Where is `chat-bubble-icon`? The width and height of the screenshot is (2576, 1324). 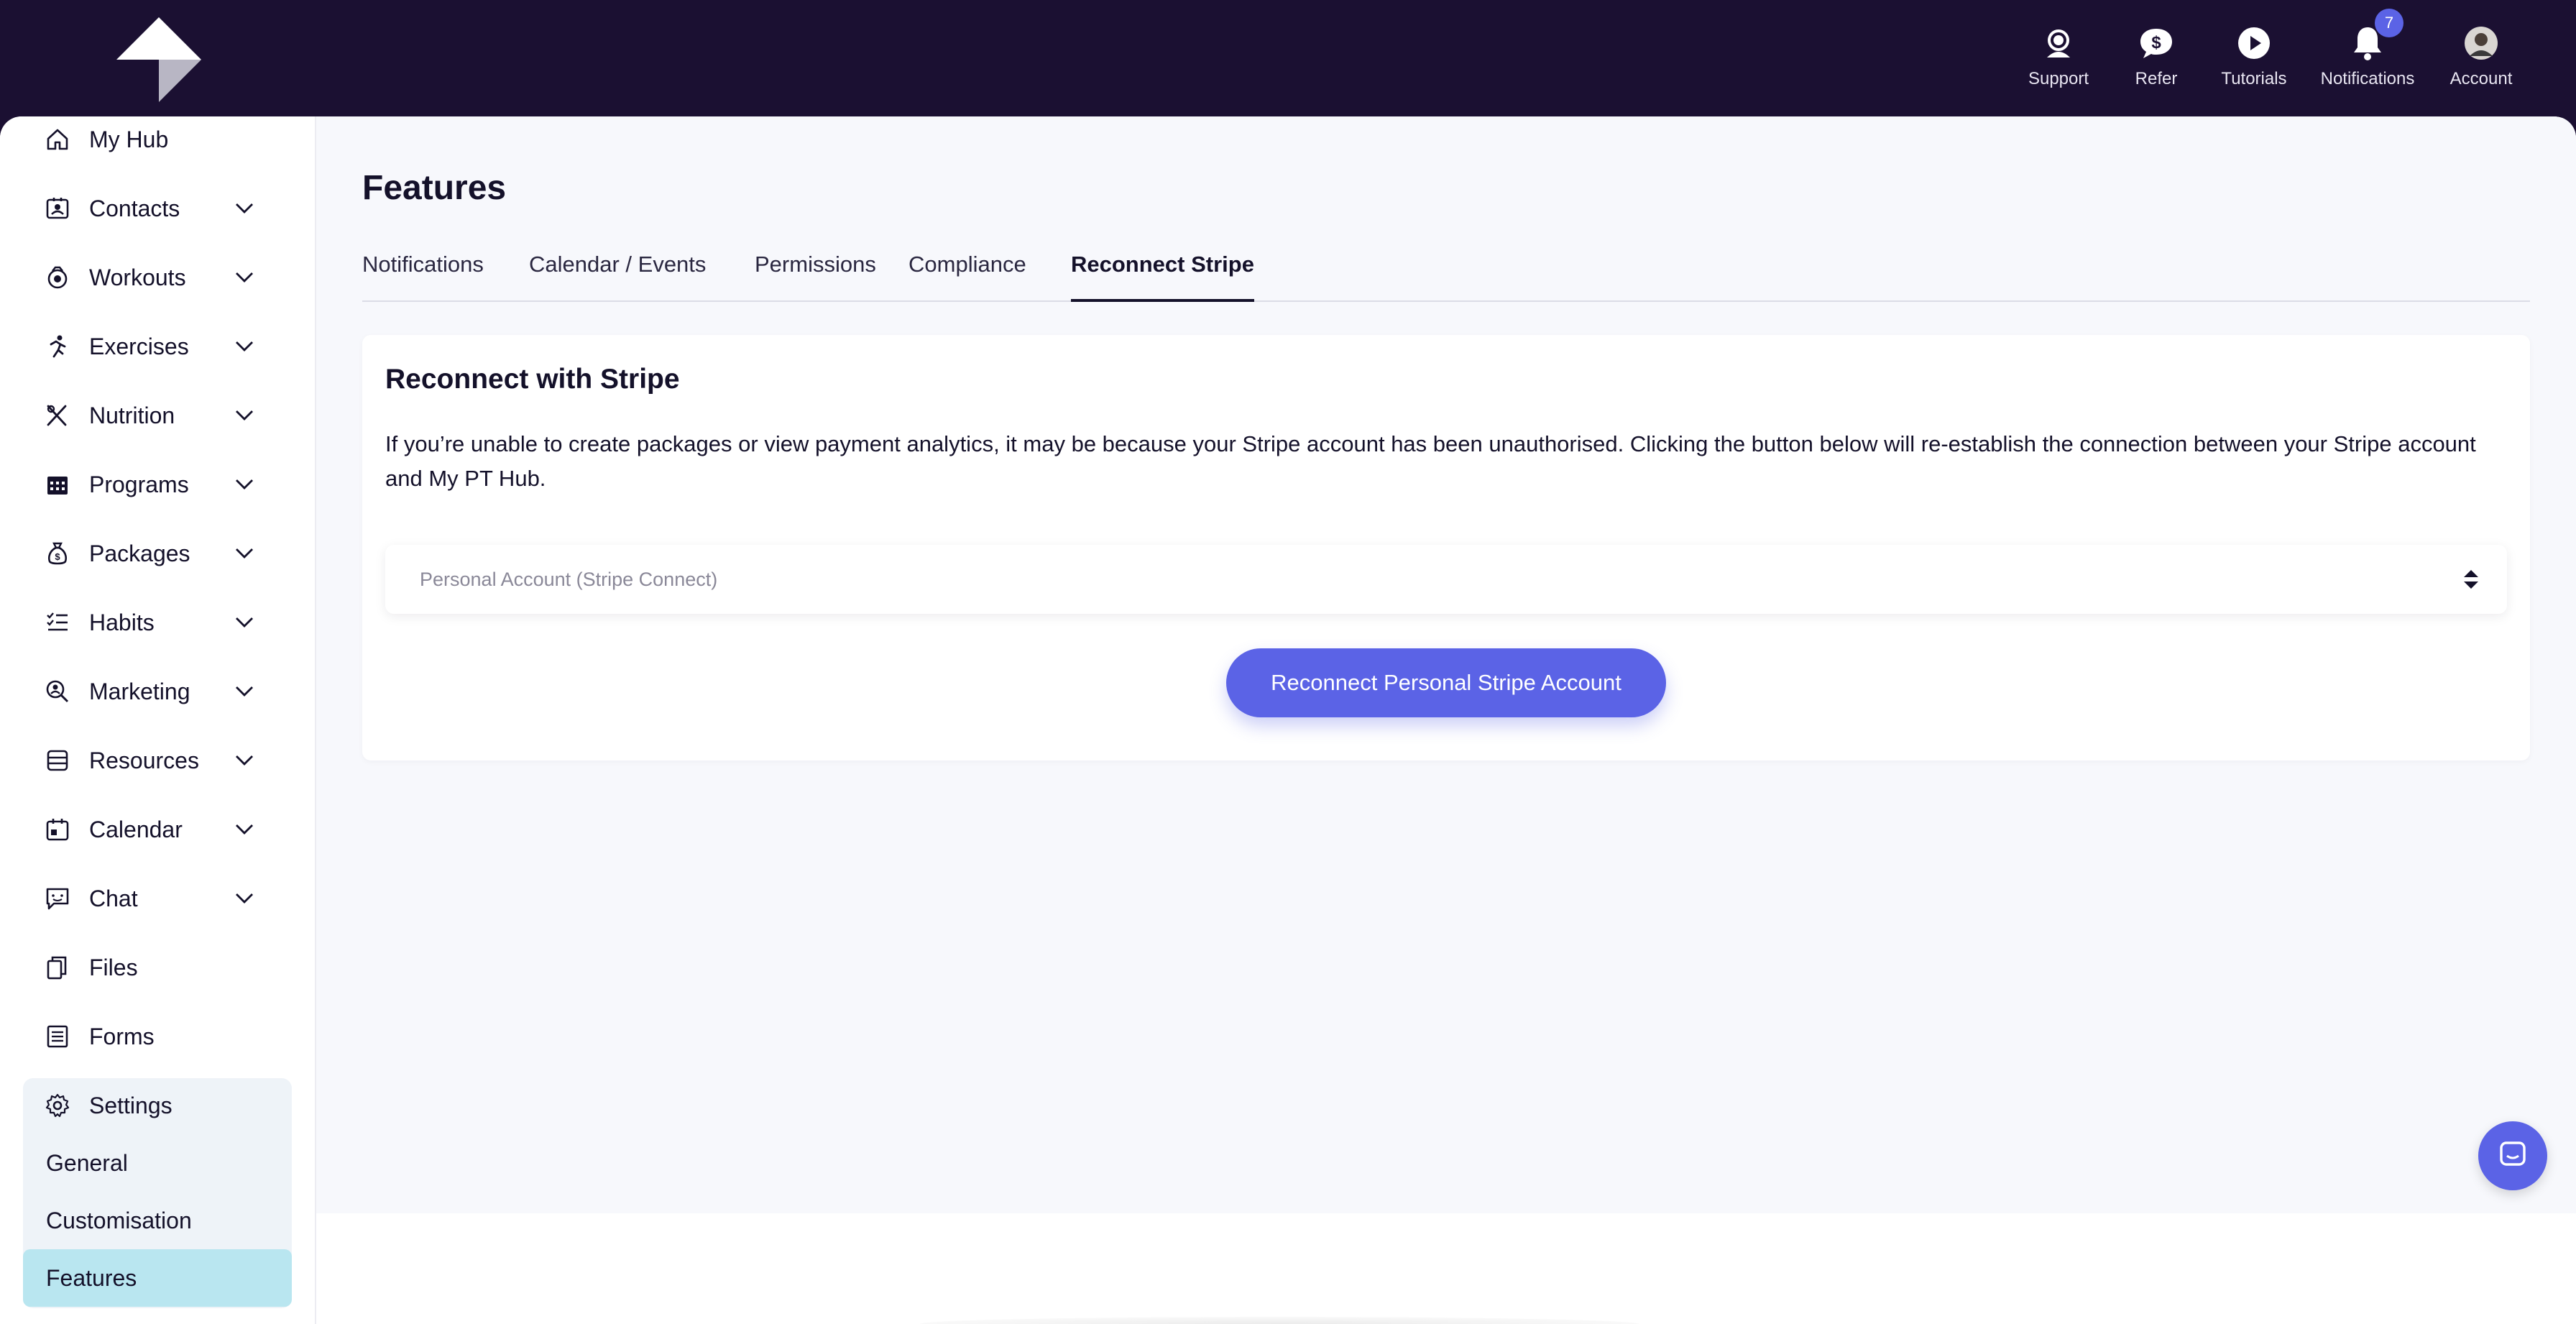
chat-bubble-icon is located at coordinates (2513, 1156).